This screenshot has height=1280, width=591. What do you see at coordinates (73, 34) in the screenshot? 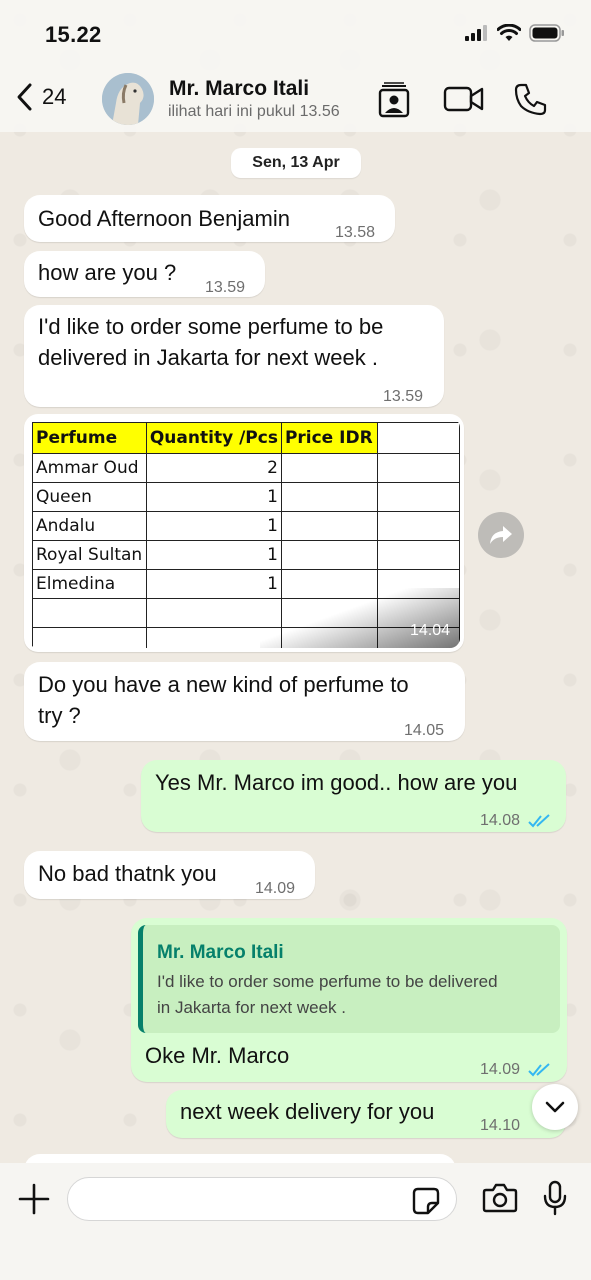
I see `status-time: 15.22` at bounding box center [73, 34].